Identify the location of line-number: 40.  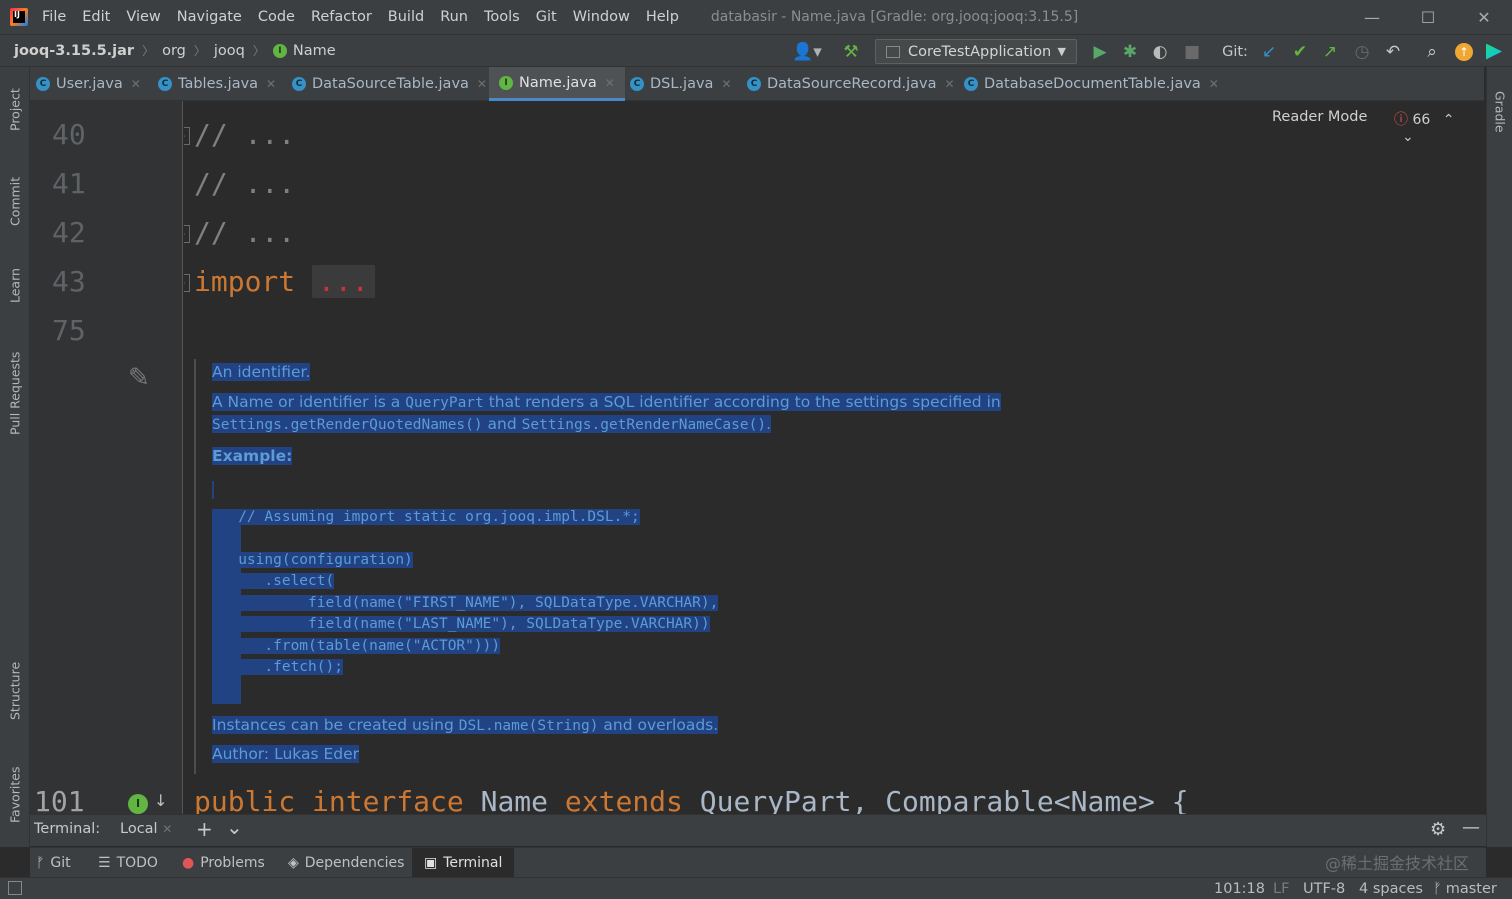
(69, 134).